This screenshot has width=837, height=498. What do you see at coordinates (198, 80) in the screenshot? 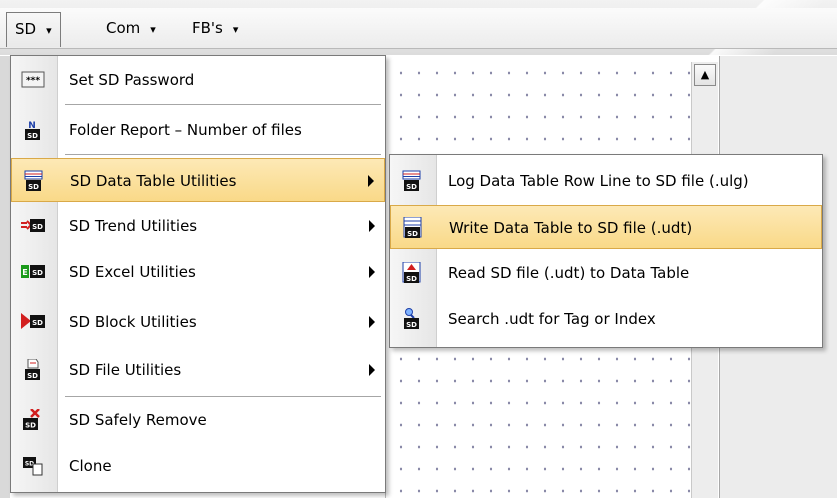
I see `menu-item-set-sd-password: *** Set SD Password` at bounding box center [198, 80].